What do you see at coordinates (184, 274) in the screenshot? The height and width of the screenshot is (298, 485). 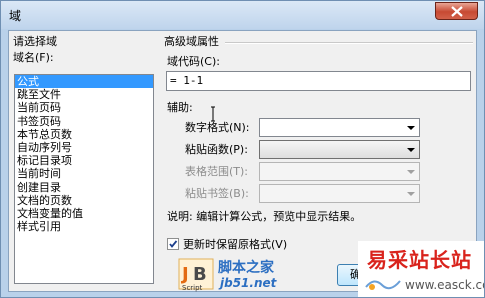 I see `svg-text: J` at bounding box center [184, 274].